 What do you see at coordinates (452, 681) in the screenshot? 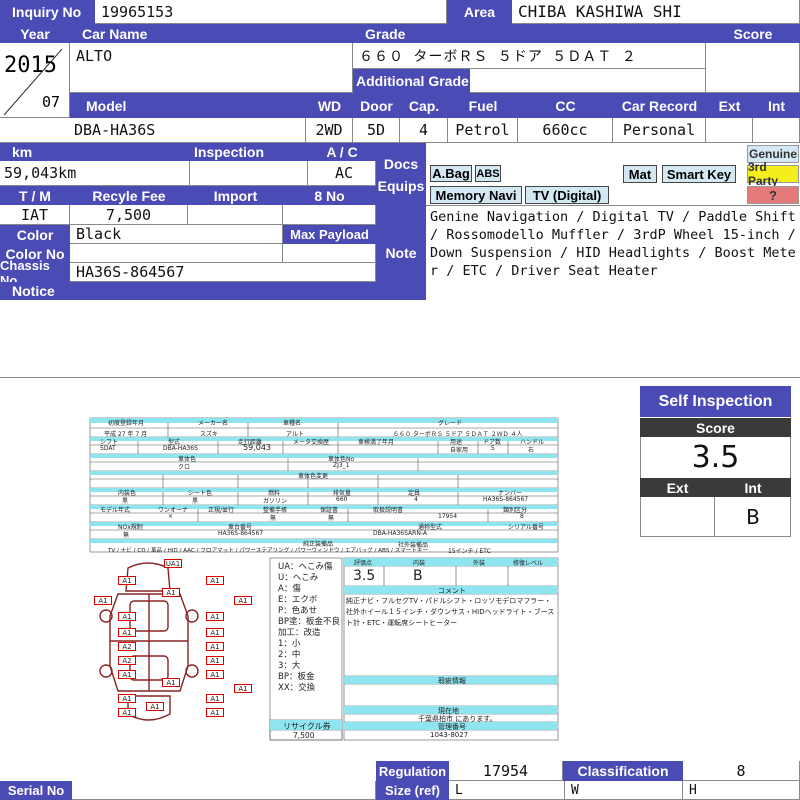
I see `sheet-history-label: 瑕疵情報` at bounding box center [452, 681].